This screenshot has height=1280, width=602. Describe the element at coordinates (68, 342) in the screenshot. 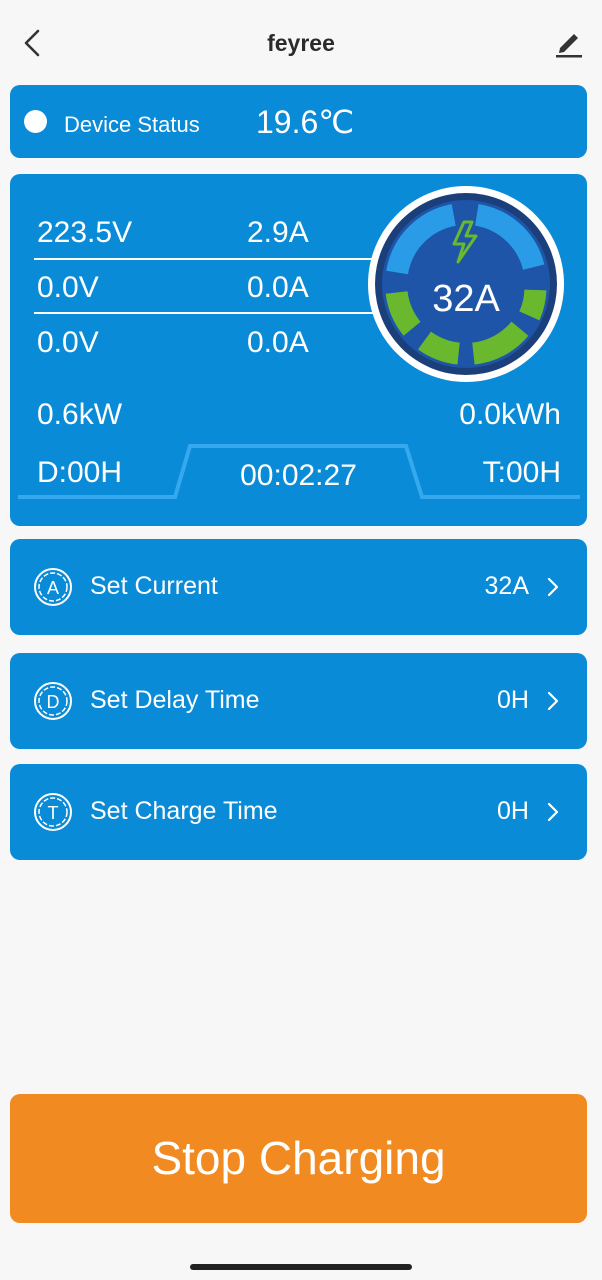

I see `voltage-l3: 0.0V` at that location.